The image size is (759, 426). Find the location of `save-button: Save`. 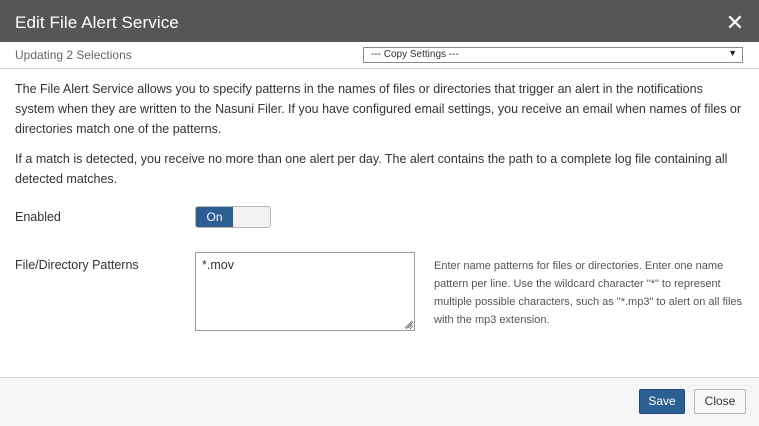

save-button: Save is located at coordinates (662, 401).